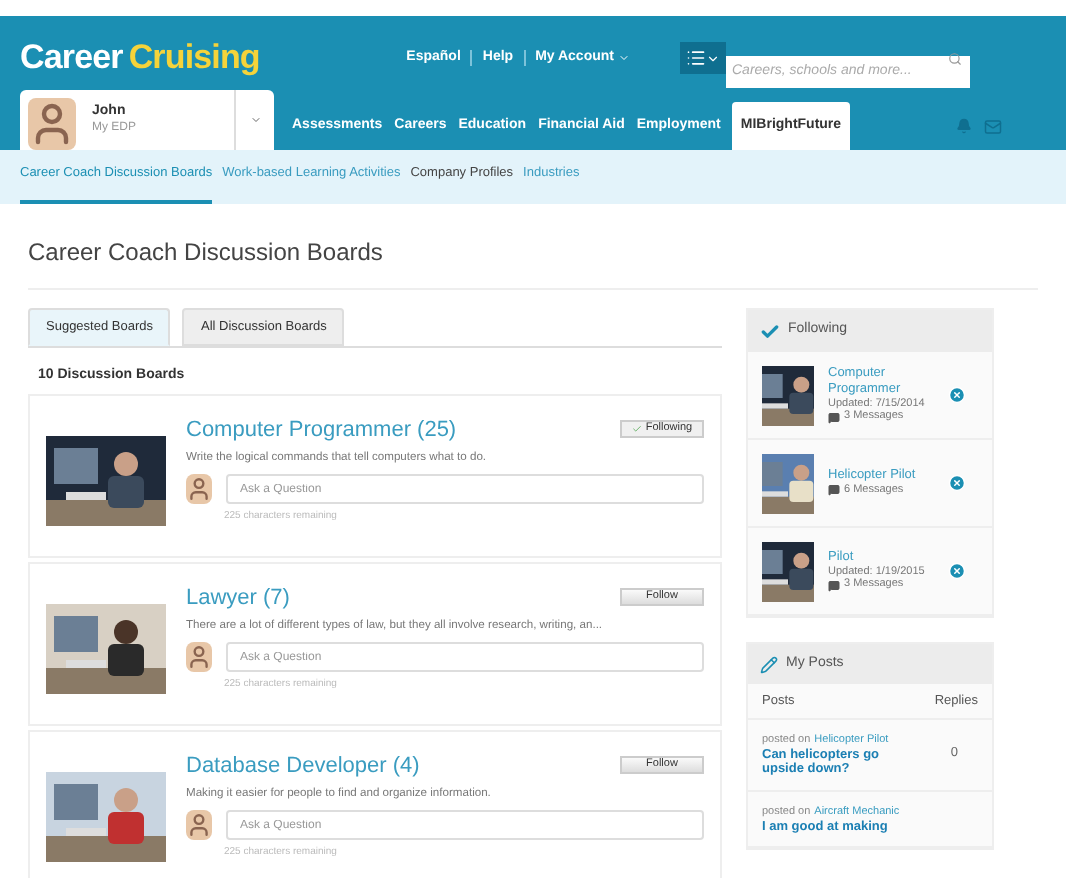  I want to click on board-title: Database Developer (4), so click(303, 766).